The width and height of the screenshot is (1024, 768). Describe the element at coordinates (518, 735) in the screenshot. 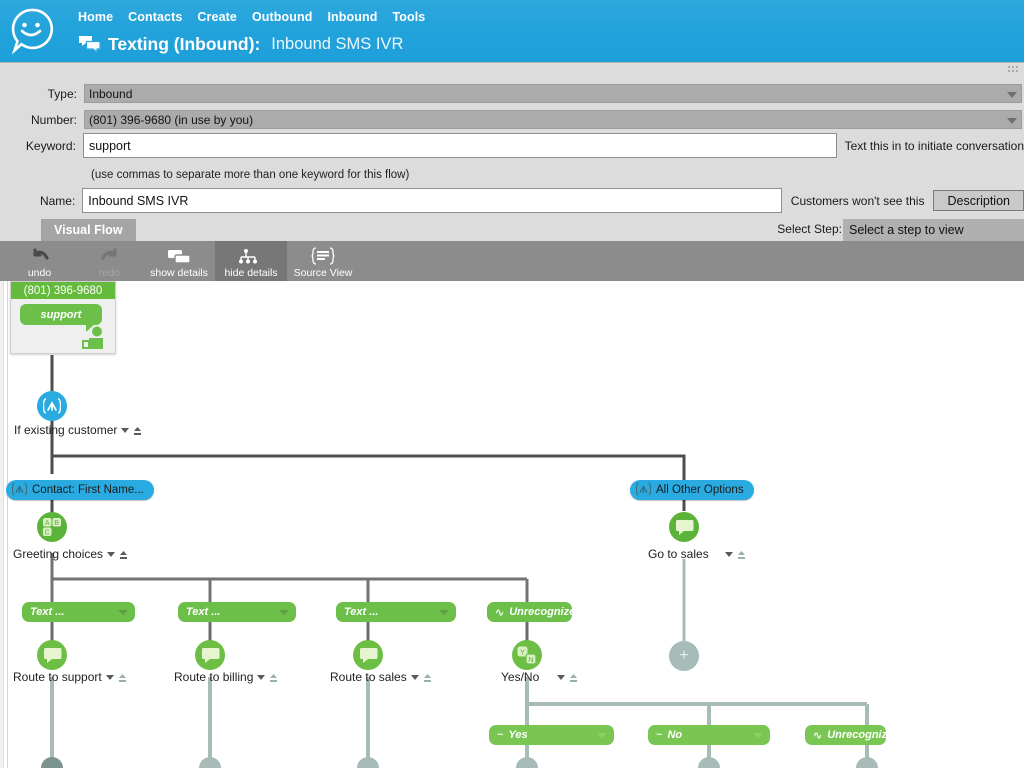

I see `bubble-label: Yes` at that location.